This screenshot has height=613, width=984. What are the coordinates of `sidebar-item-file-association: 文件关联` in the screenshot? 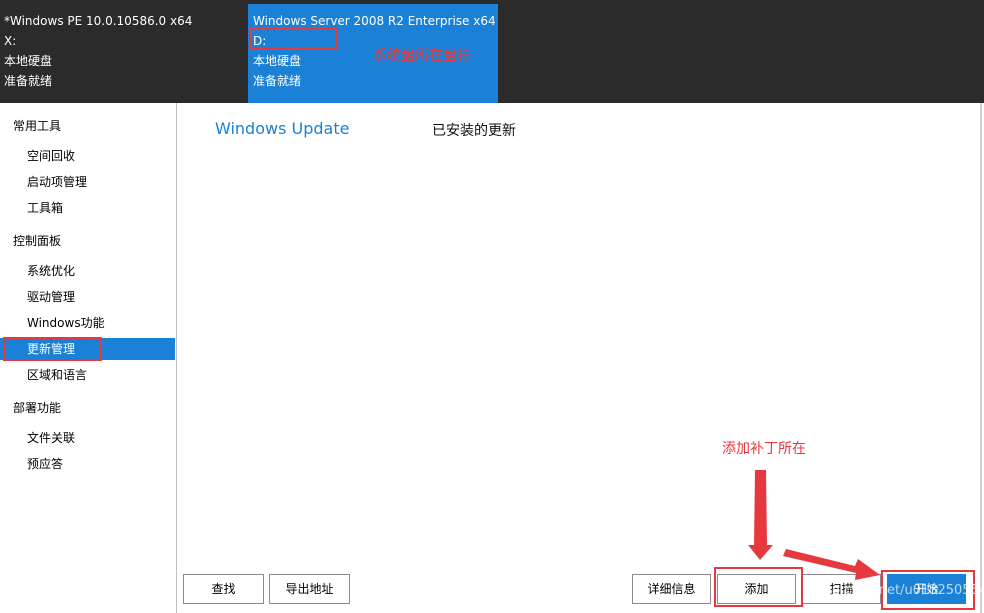 It's located at (87, 438).